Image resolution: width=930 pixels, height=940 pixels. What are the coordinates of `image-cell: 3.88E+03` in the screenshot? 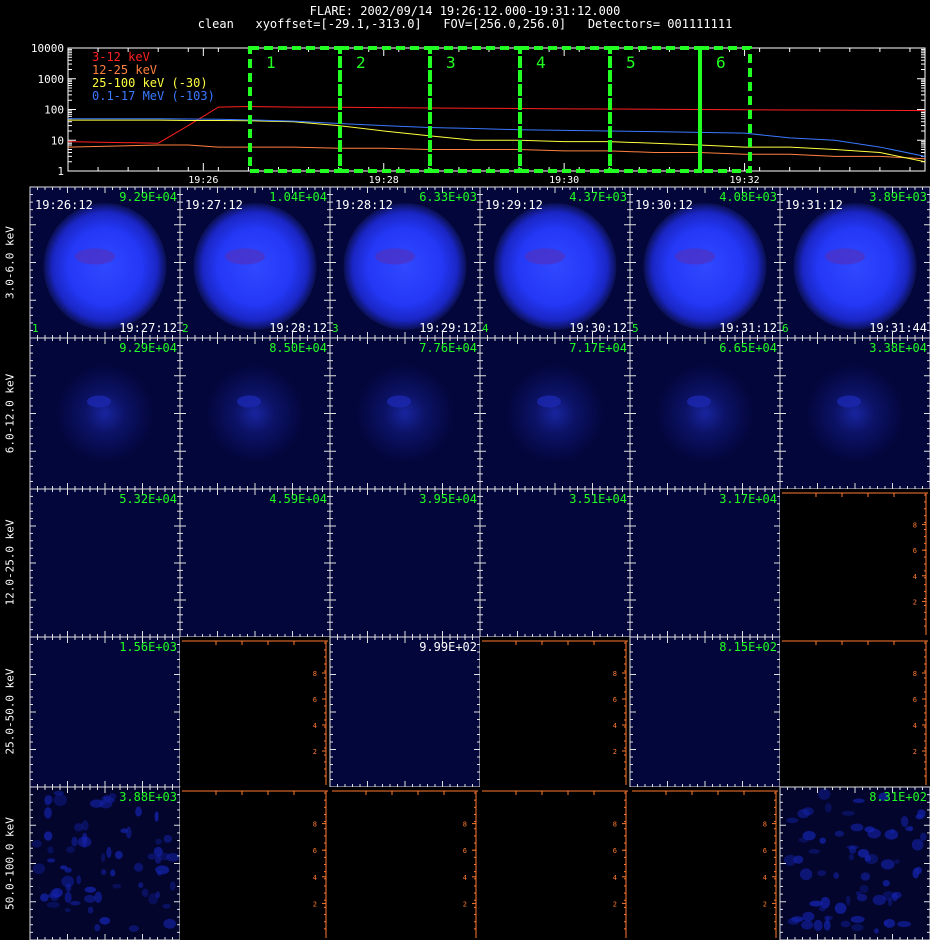 It's located at (105, 863).